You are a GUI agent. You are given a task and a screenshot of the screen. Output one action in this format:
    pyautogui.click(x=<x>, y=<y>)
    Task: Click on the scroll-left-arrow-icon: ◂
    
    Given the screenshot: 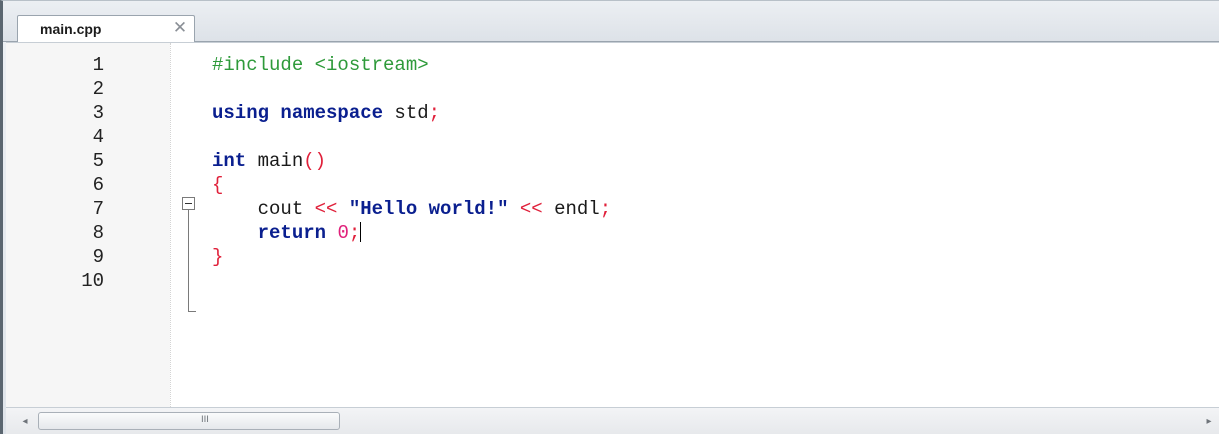 What is the action you would take?
    pyautogui.click(x=25, y=422)
    